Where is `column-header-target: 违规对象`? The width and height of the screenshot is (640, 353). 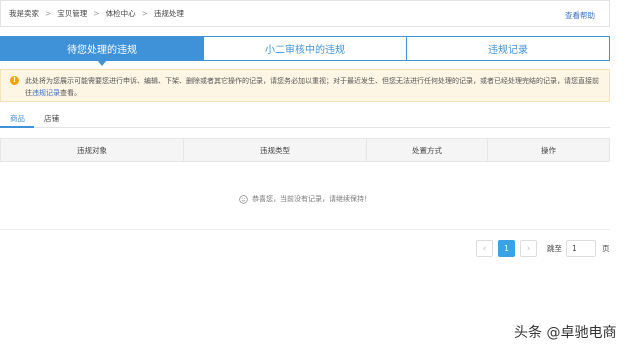
column-header-target: 违规对象 is located at coordinates (92, 150).